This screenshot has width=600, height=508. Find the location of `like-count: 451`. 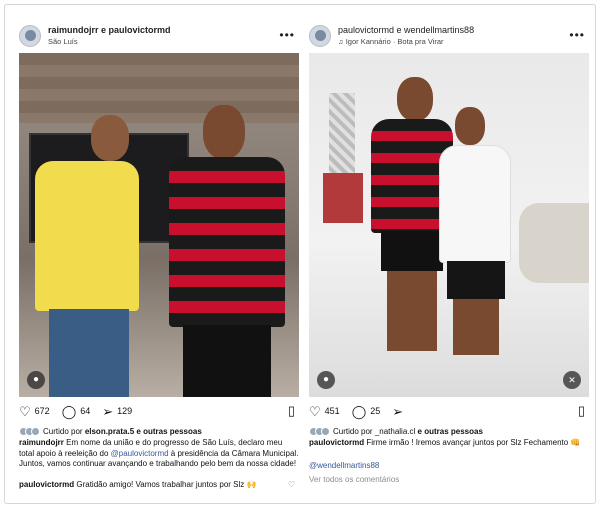

like-count: 451 is located at coordinates (332, 411).